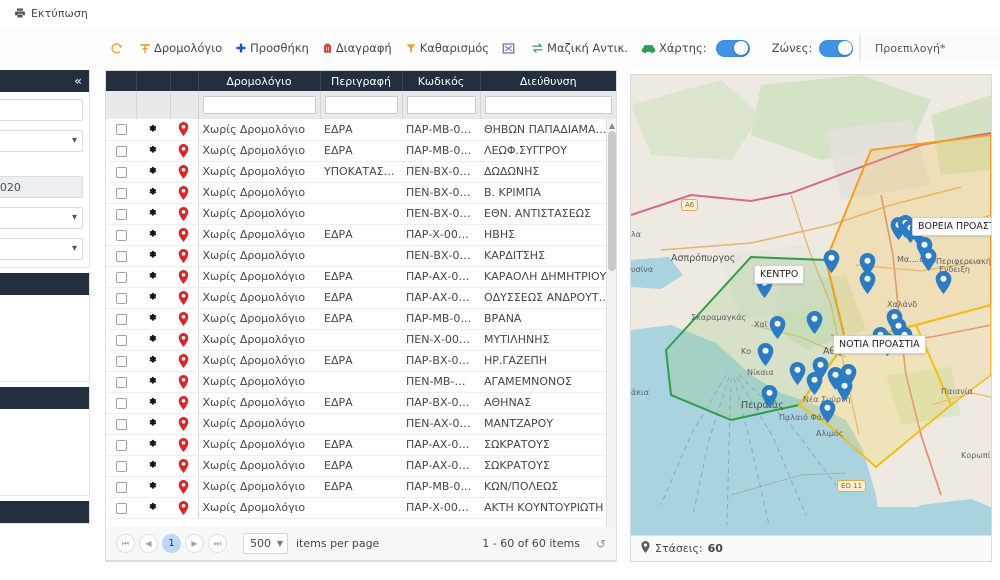  I want to click on pager-prev-button: ◀, so click(148, 543).